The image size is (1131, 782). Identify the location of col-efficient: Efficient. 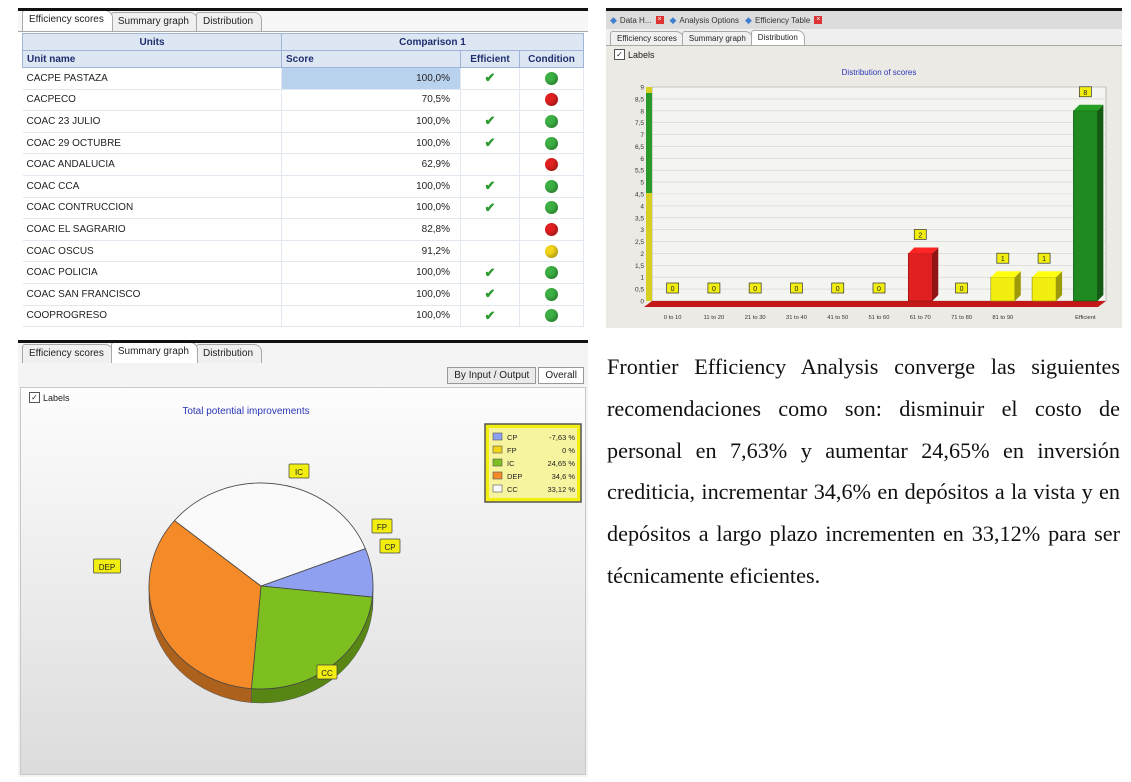
(490, 59).